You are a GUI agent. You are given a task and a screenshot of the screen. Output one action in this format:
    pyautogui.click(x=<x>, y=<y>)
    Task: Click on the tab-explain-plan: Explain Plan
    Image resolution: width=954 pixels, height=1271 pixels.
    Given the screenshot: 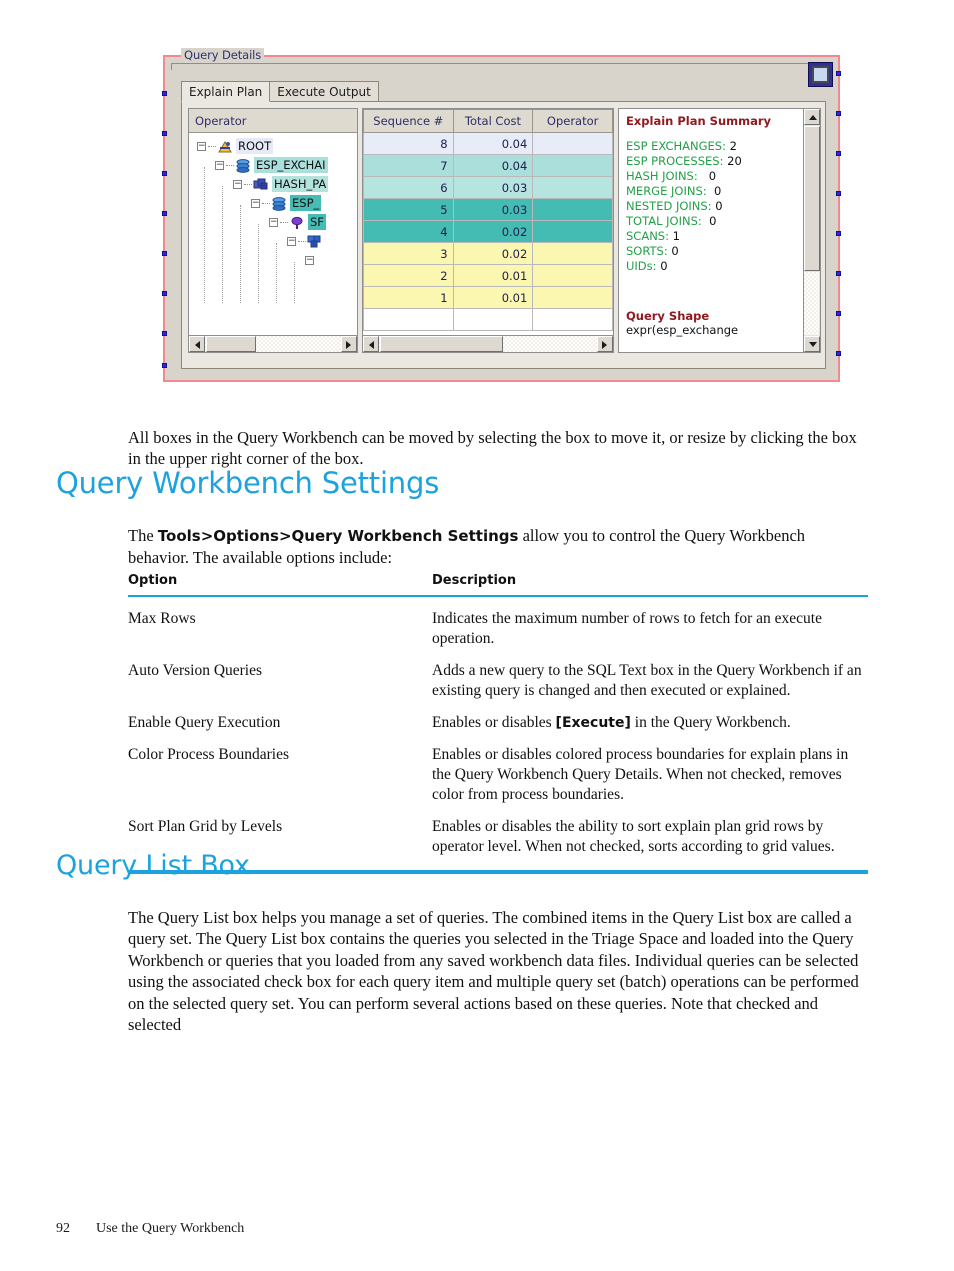 What is the action you would take?
    pyautogui.click(x=226, y=91)
    